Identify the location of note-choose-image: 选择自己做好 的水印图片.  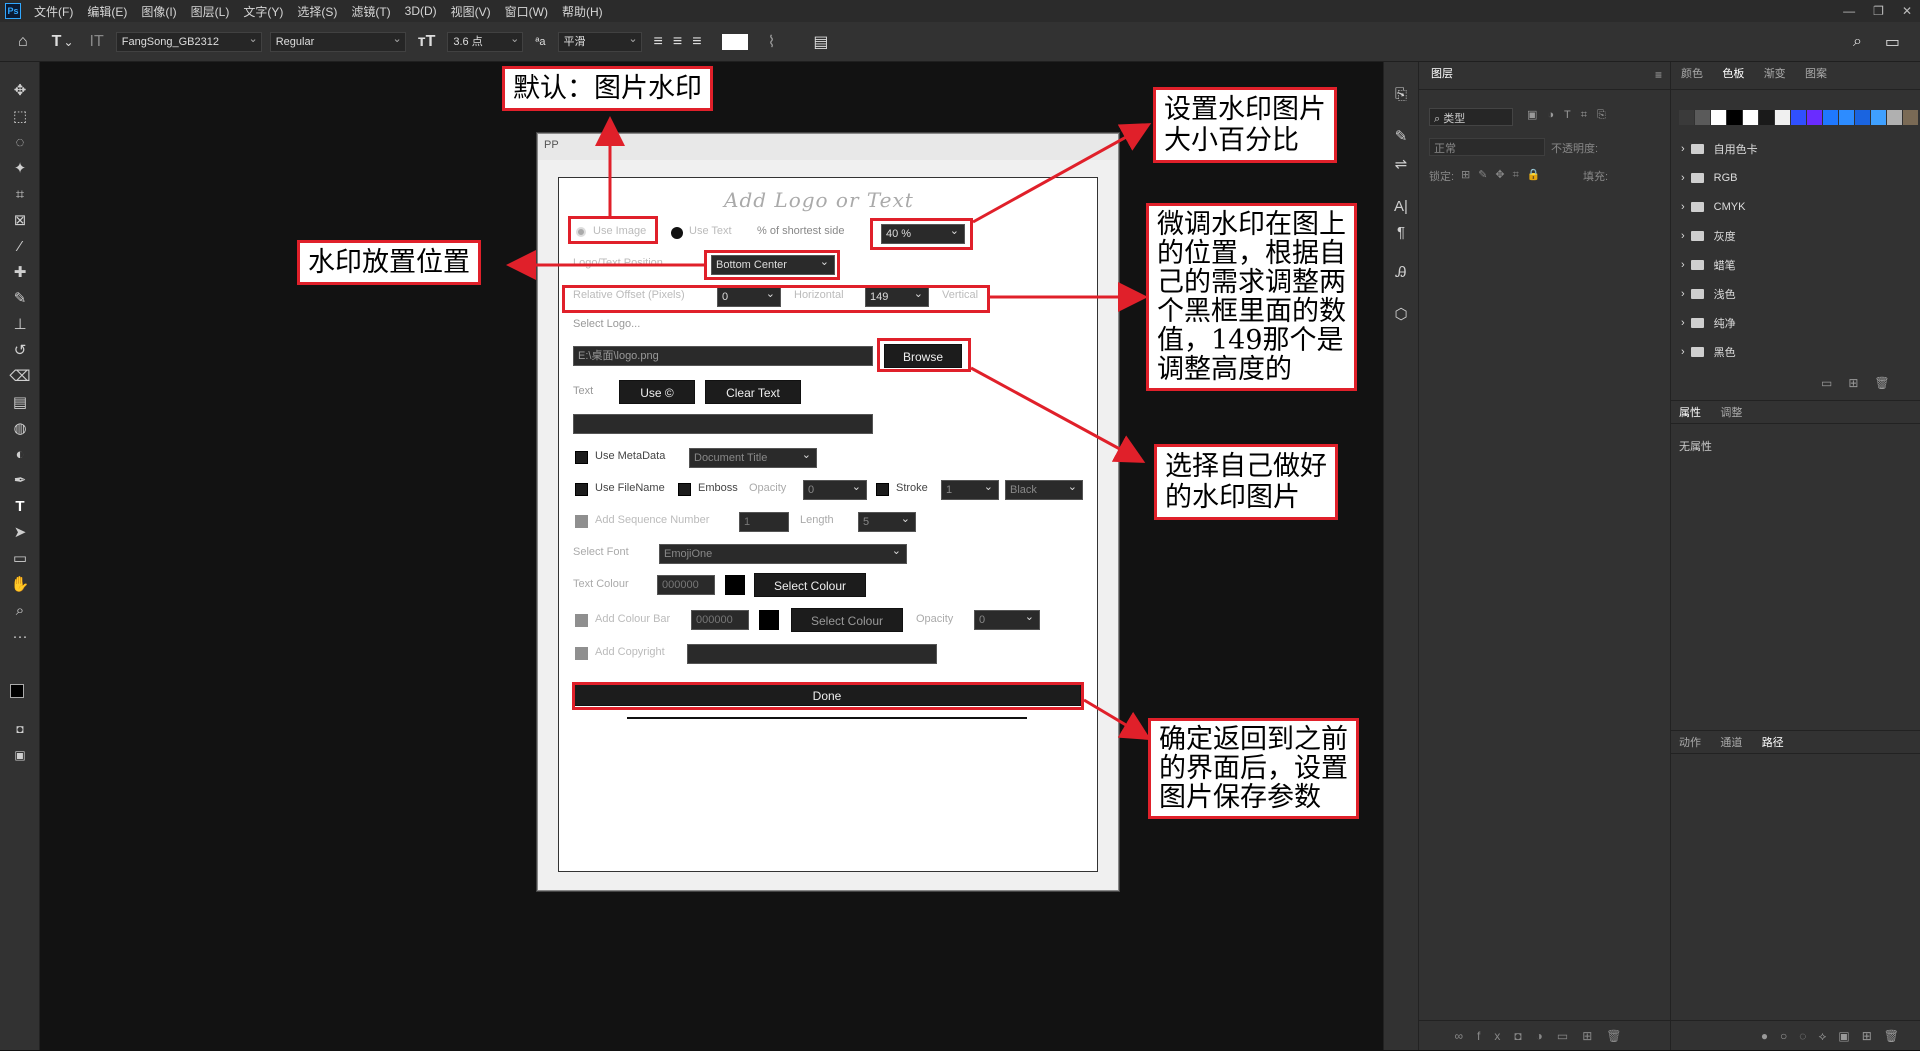
(1246, 482).